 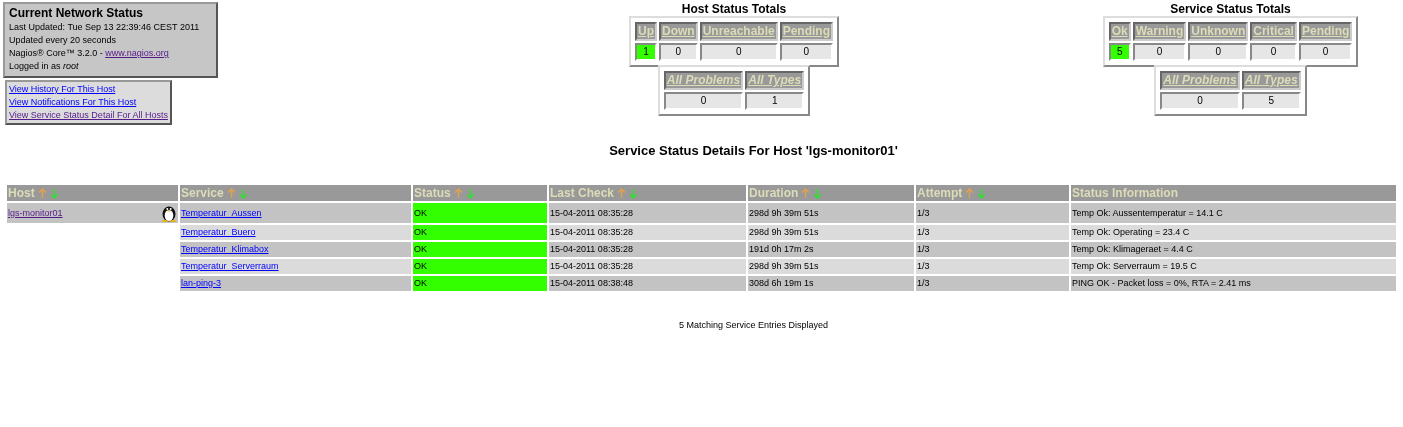 What do you see at coordinates (88, 89) in the screenshot?
I see `nav-link: View History For This Host` at bounding box center [88, 89].